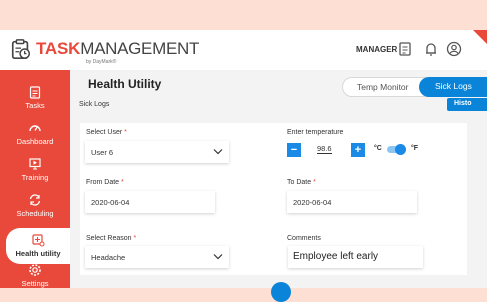 Image resolution: width=487 pixels, height=302 pixels. Describe the element at coordinates (150, 202) in the screenshot. I see `from-date-field: 2020-06-04` at that location.